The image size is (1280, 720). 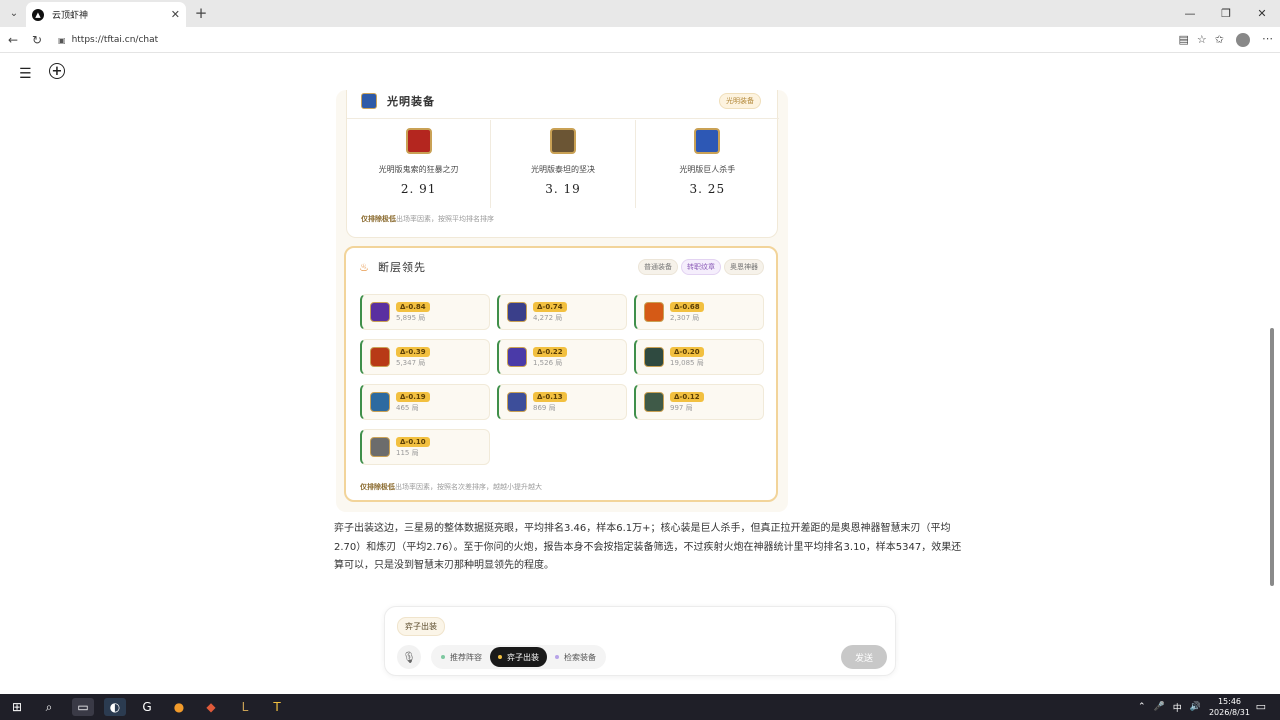 I want to click on category-pill: 奥恩神器, so click(x=744, y=267).